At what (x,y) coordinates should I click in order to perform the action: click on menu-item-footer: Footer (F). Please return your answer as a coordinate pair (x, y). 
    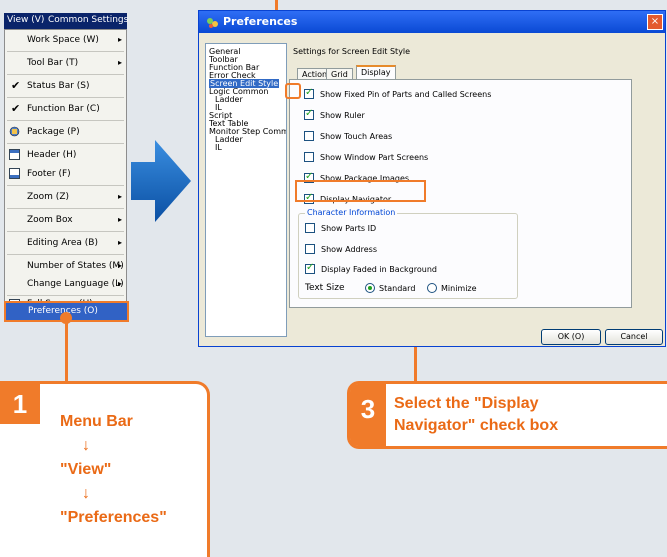
    Looking at the image, I should click on (65, 174).